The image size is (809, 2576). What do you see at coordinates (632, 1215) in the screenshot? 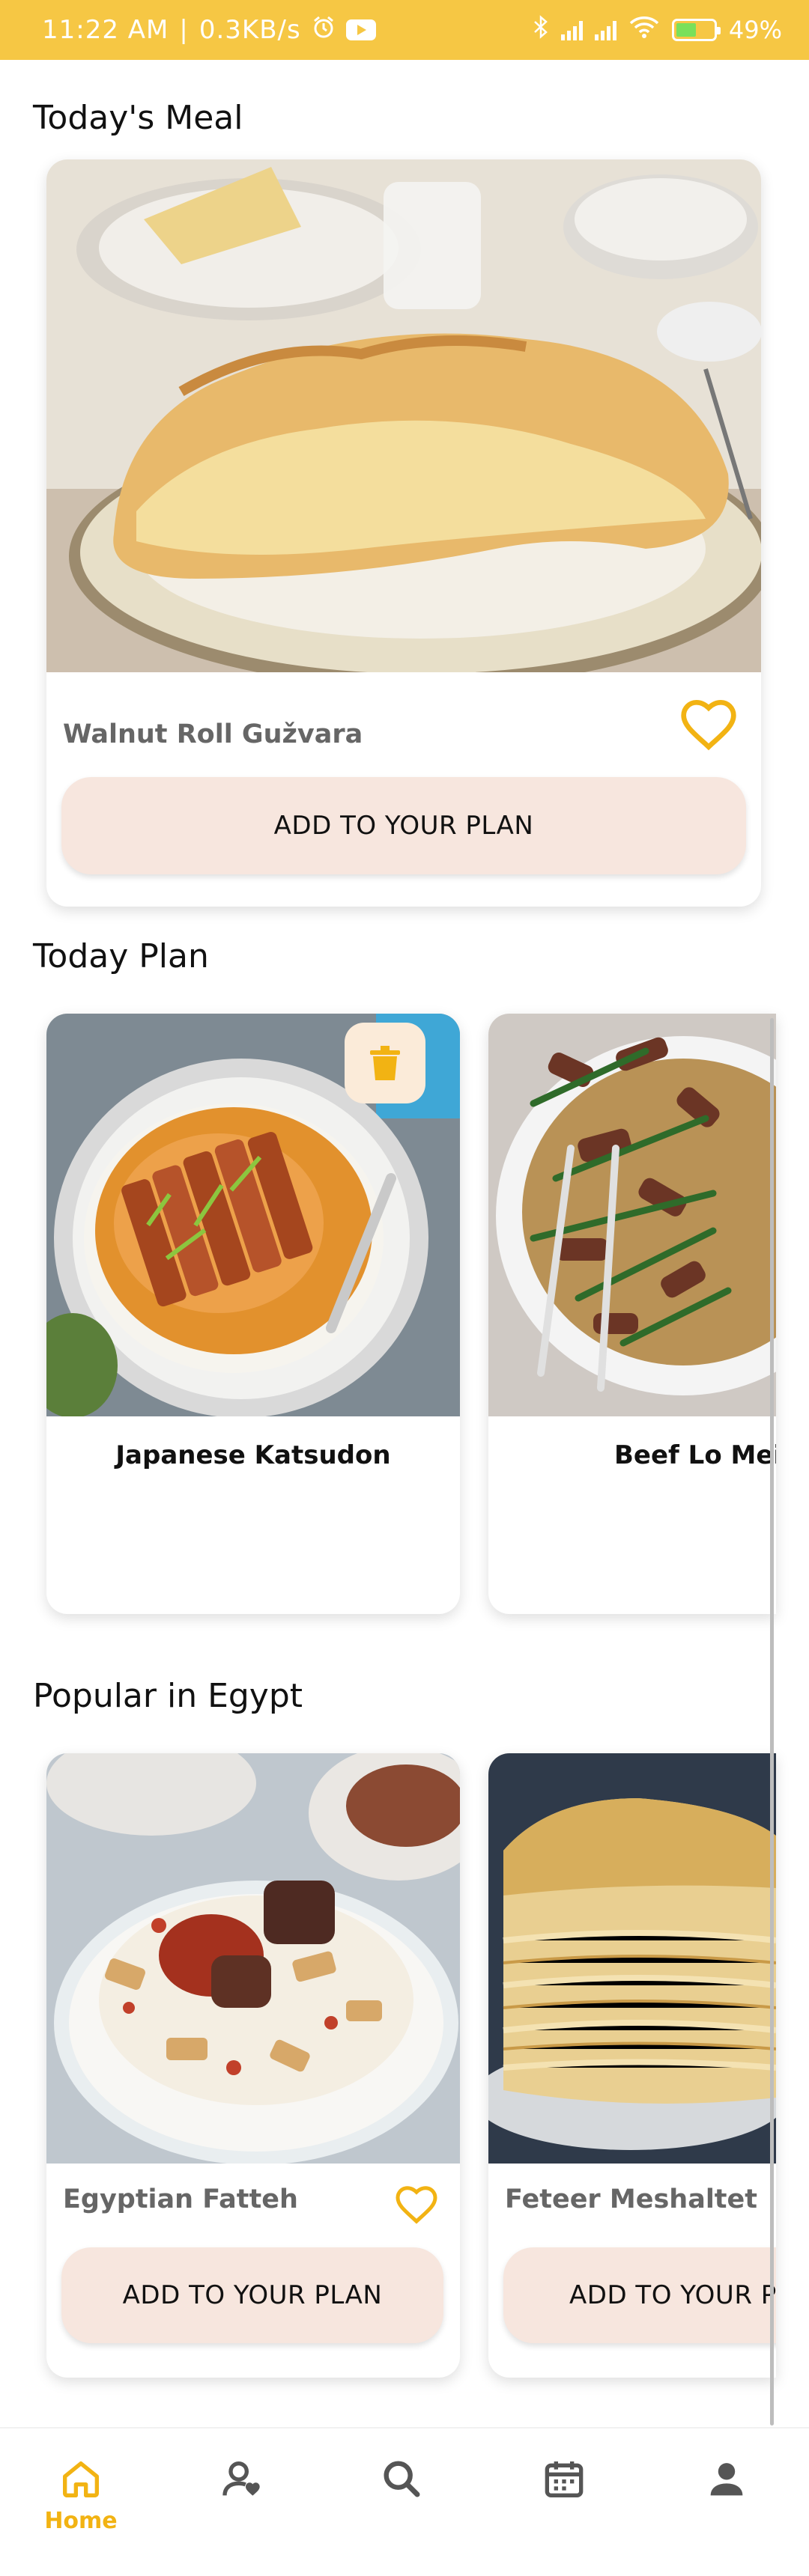
I see `lo-mein-photo` at bounding box center [632, 1215].